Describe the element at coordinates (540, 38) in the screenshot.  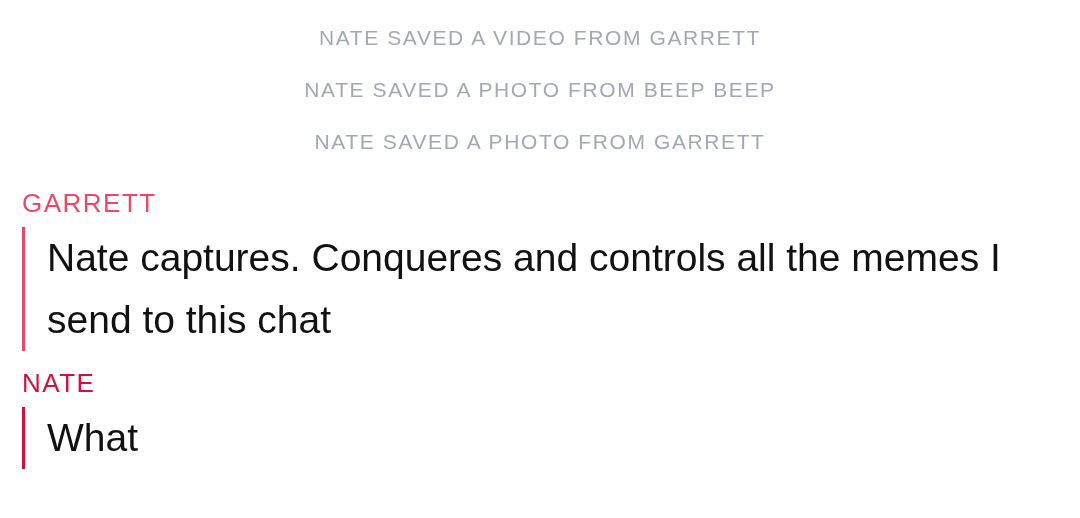
I see `system-note: NATE SAVED A VIDEO FROM GARRETT` at that location.